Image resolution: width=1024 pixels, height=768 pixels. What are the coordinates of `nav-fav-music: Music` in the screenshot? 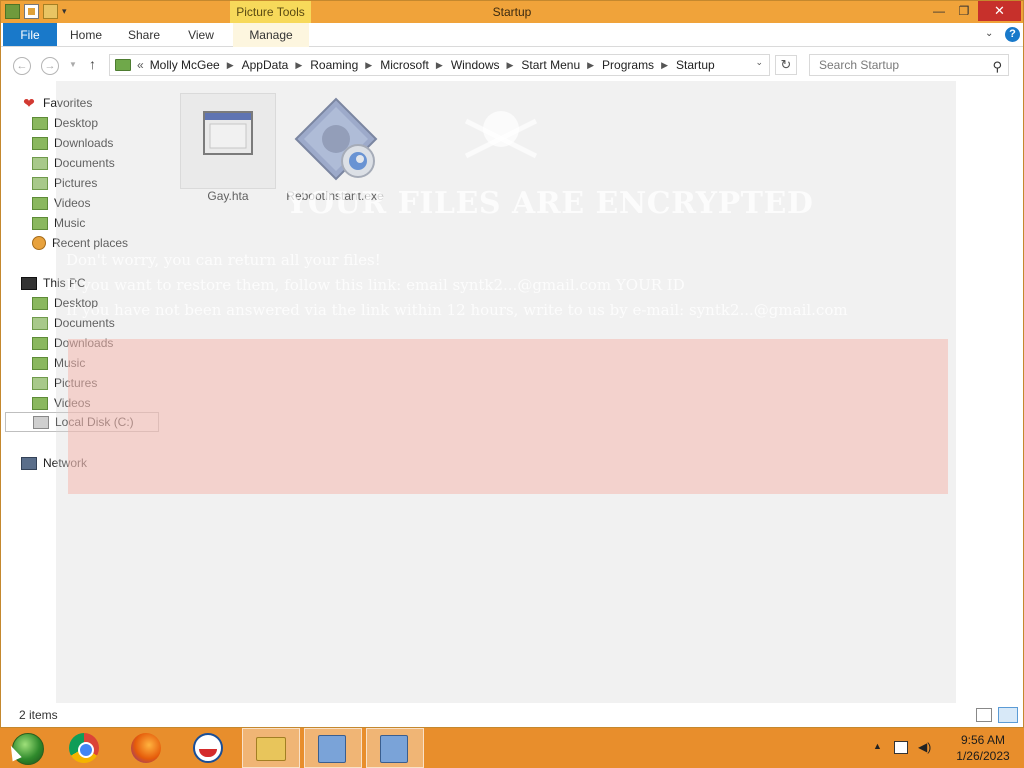 It's located at (58, 223).